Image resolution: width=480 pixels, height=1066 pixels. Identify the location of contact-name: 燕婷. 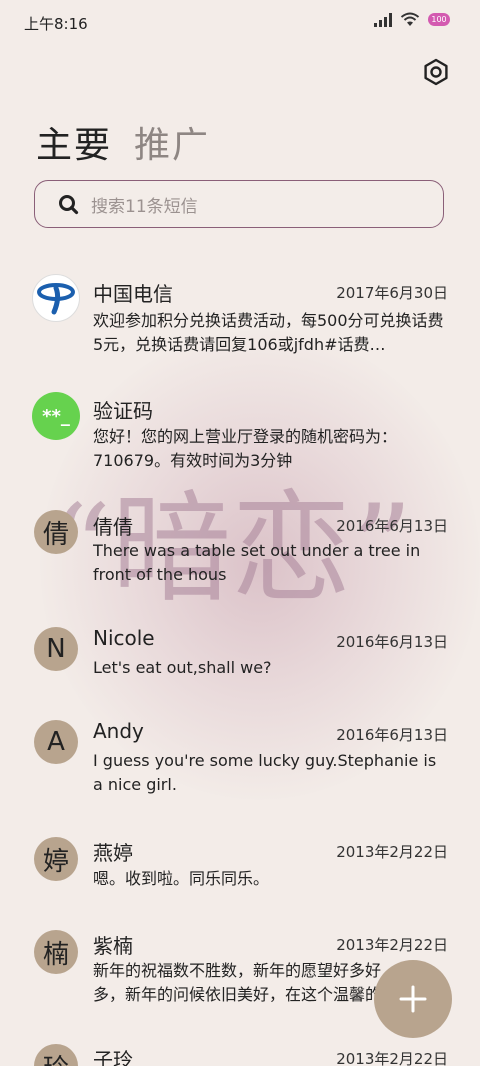
(113, 853).